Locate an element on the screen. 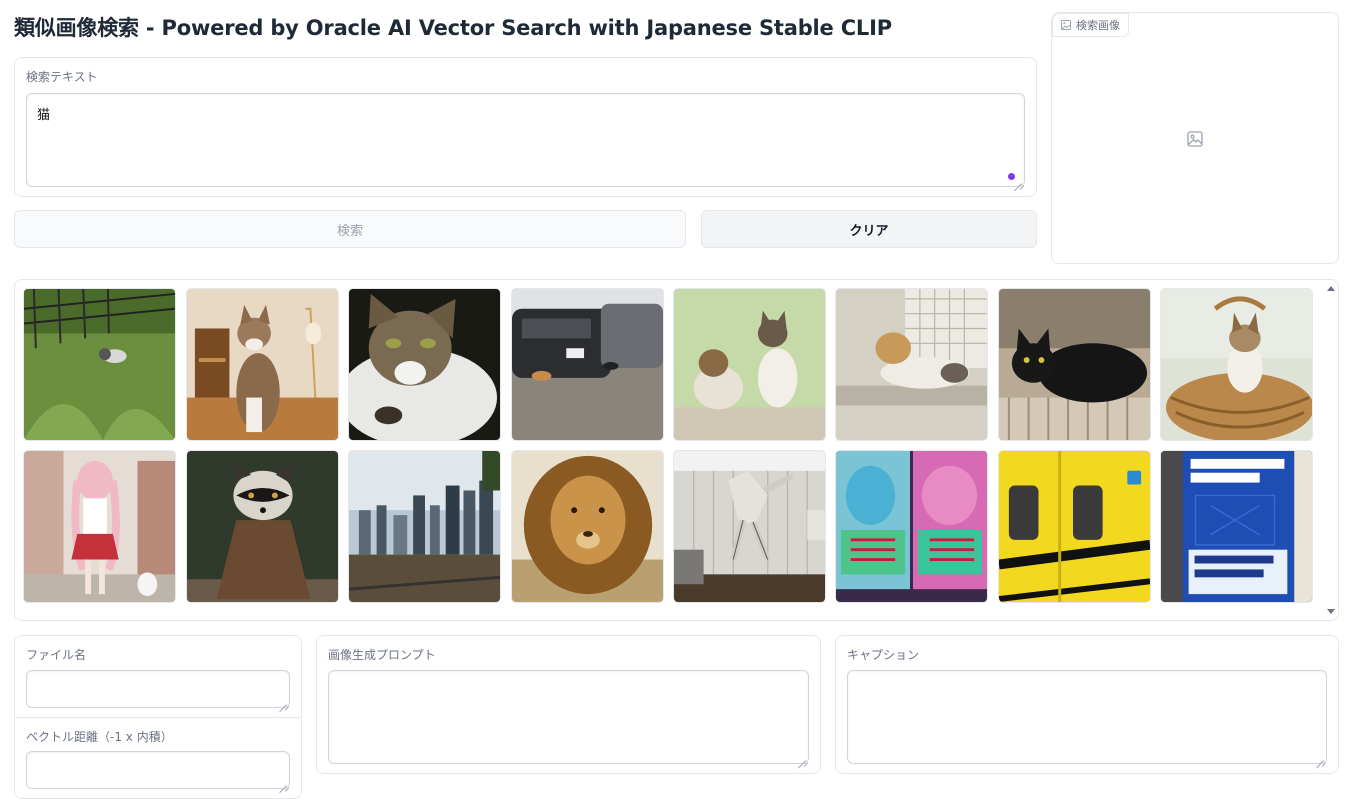 The width and height of the screenshot is (1352, 811). kitten-on-window-sill-image is located at coordinates (911, 364).